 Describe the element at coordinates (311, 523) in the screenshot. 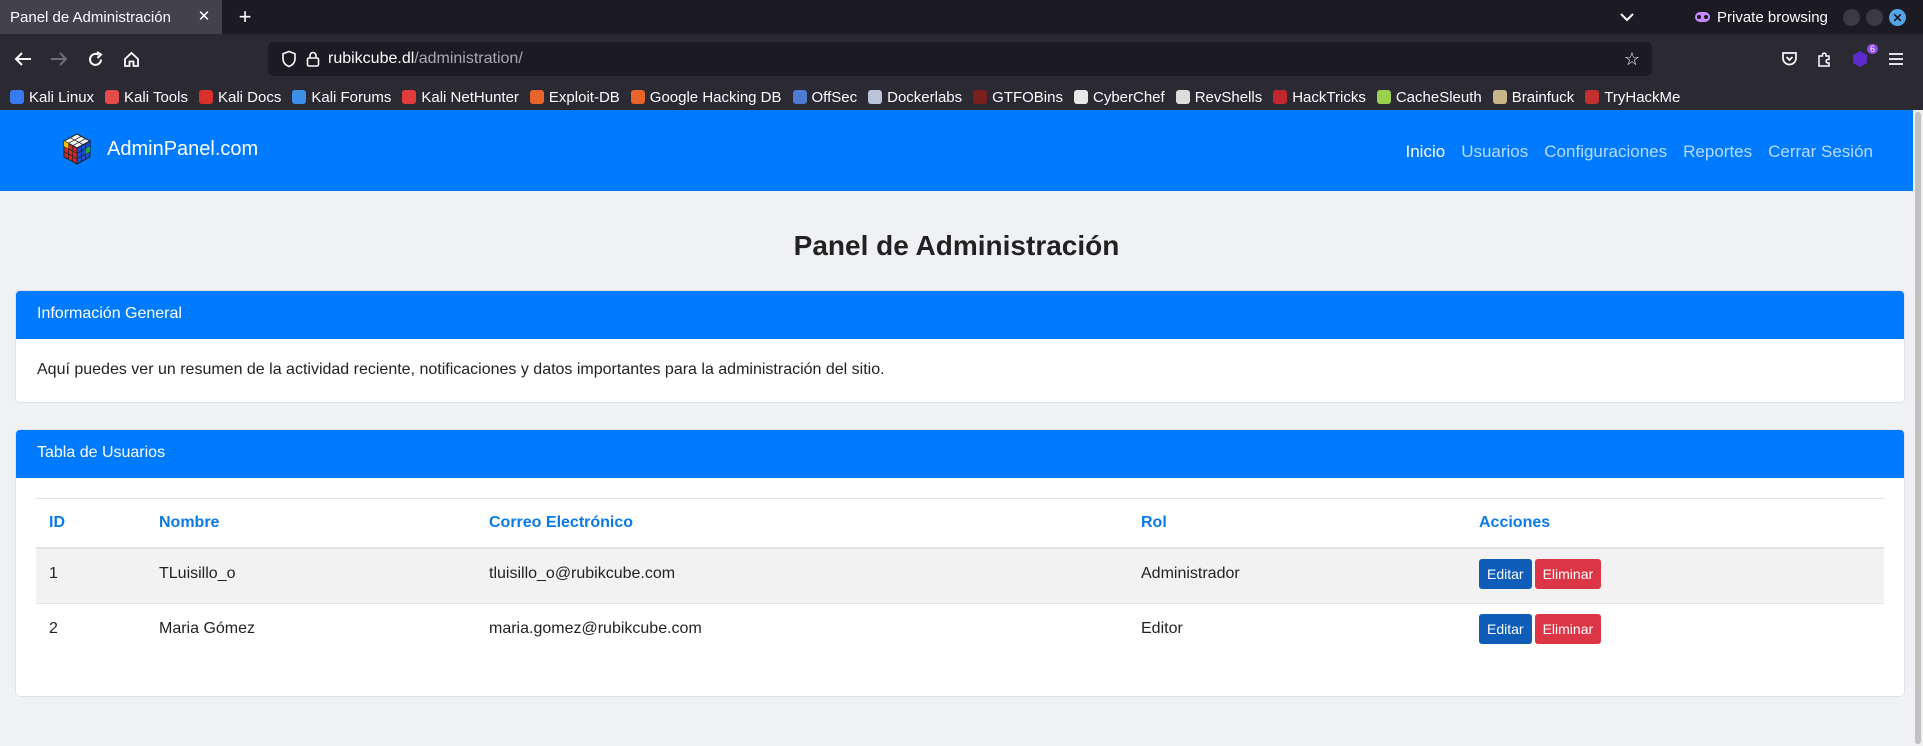

I see `column-header-nombre: Nombre` at that location.